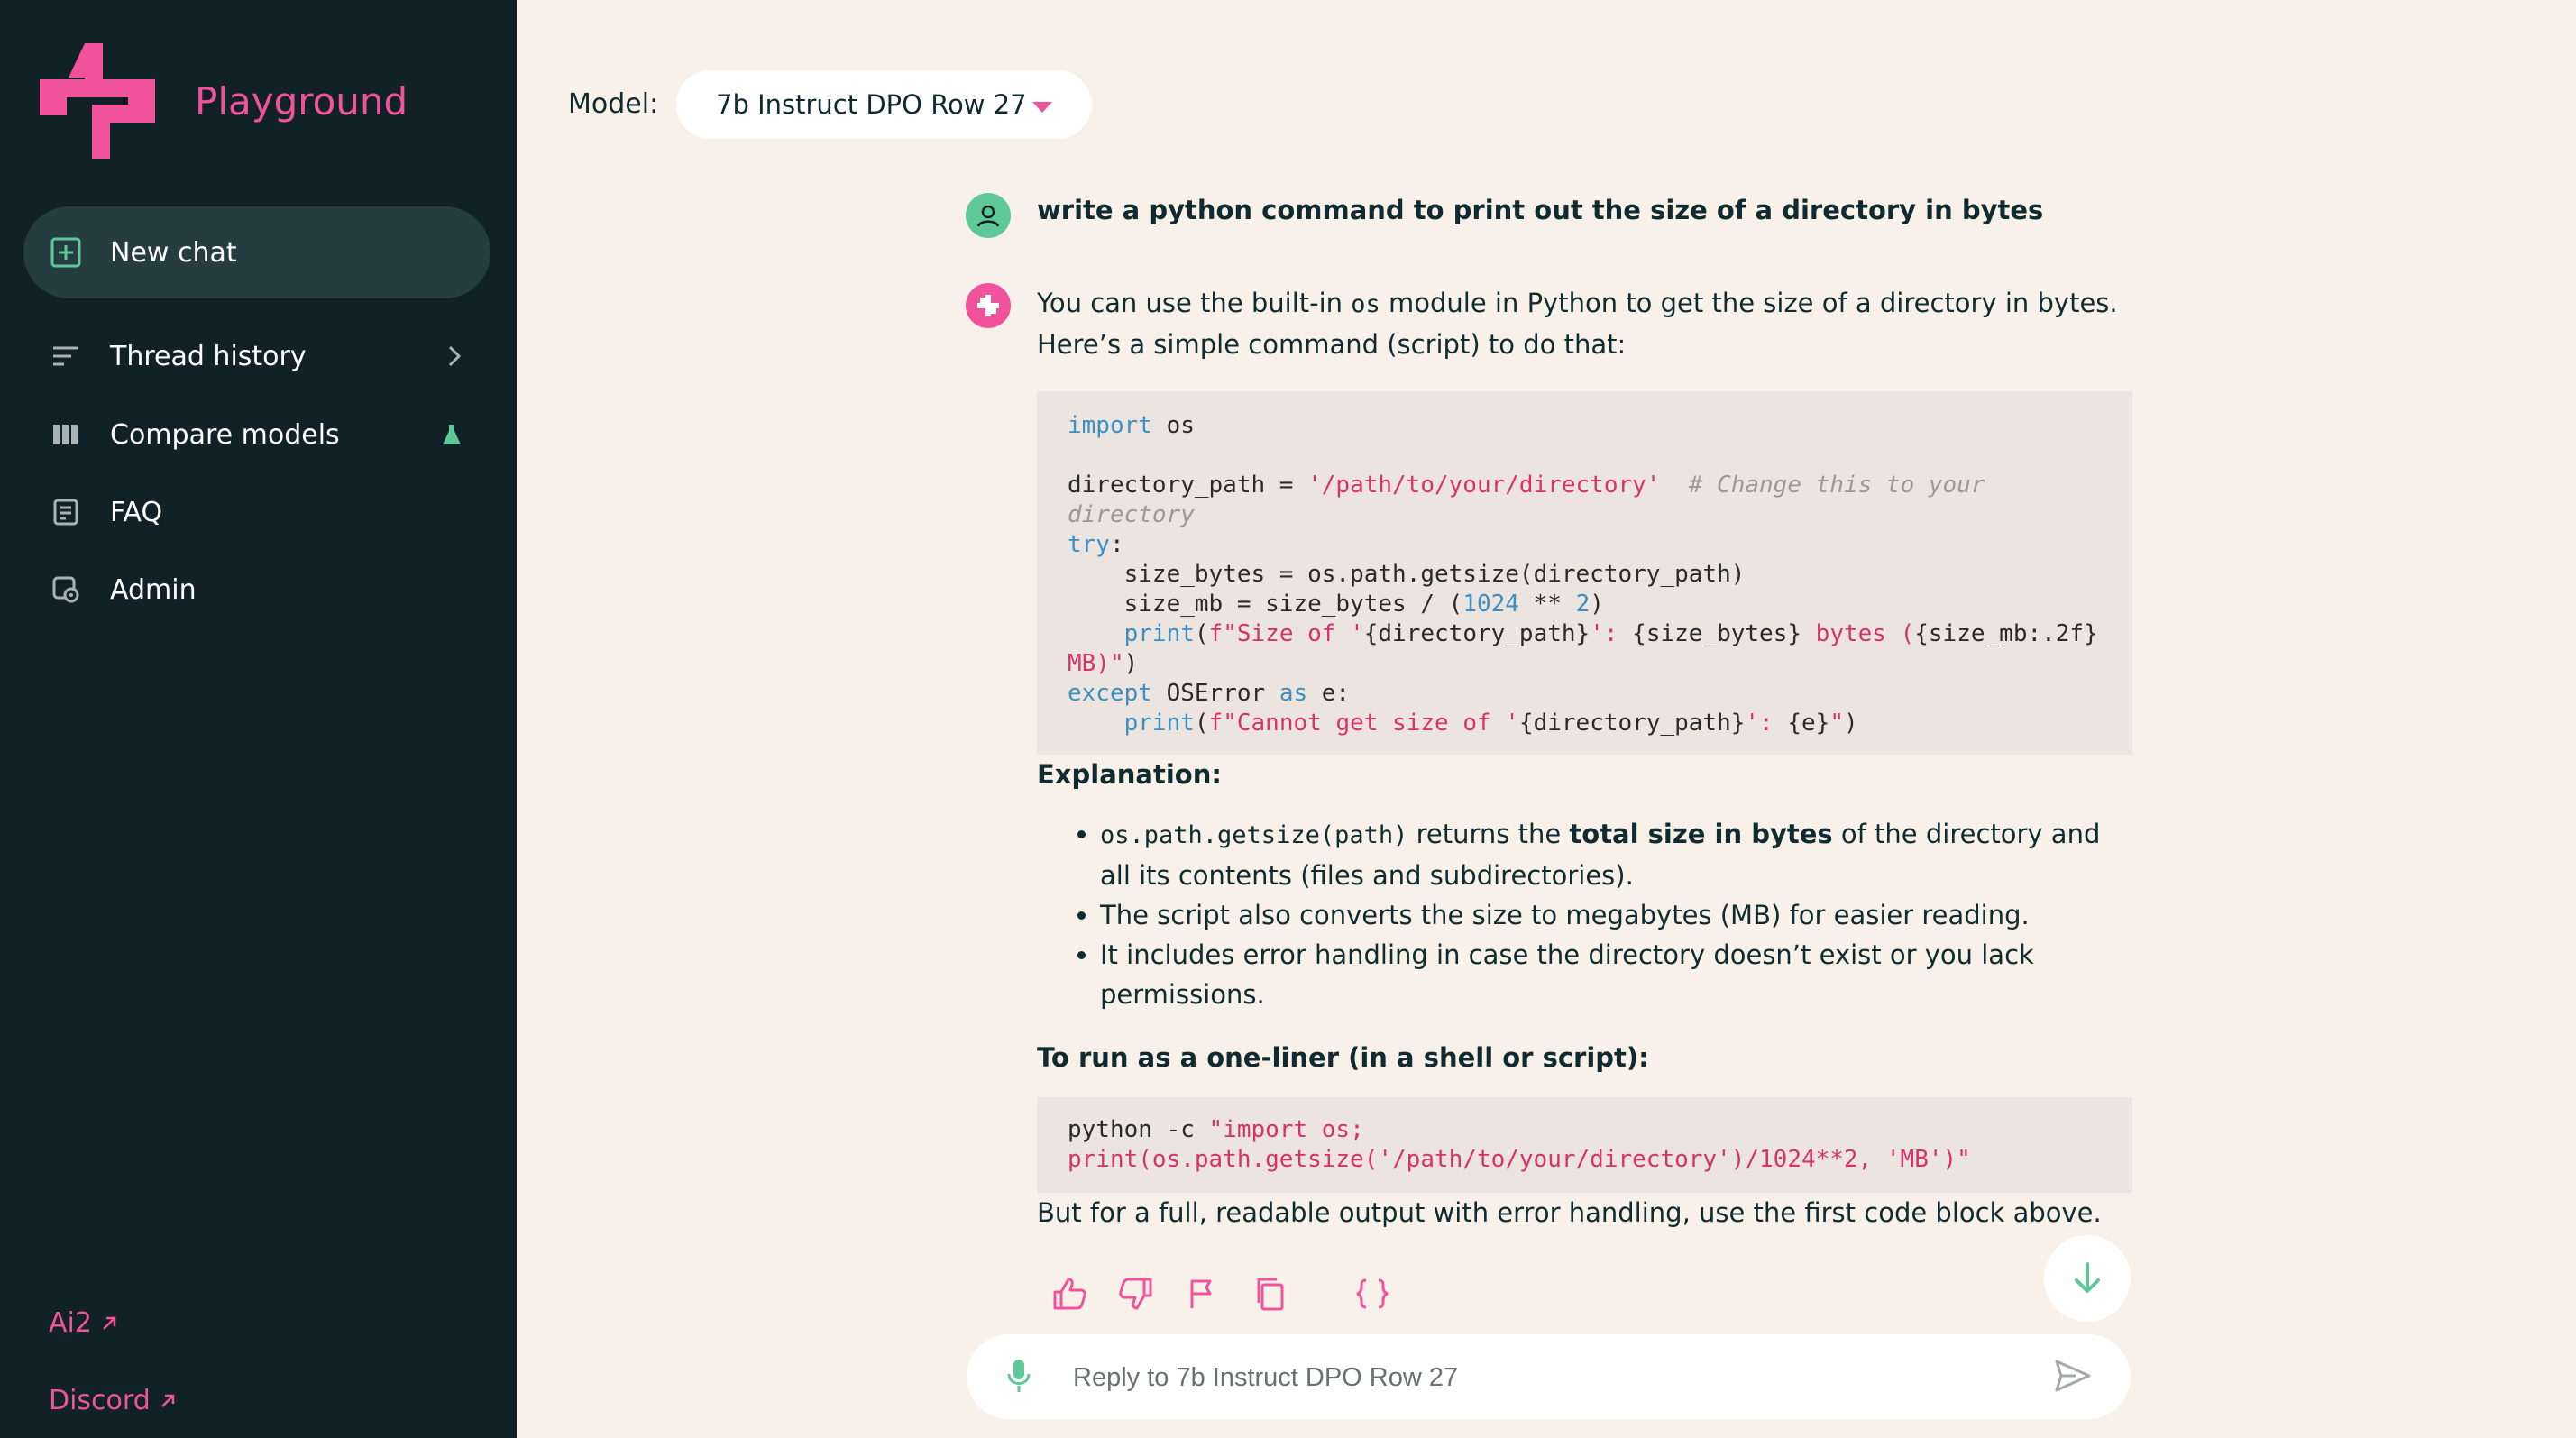 The image size is (2576, 1438). What do you see at coordinates (1209, 694) in the screenshot?
I see `code-line: except OSError as e:` at bounding box center [1209, 694].